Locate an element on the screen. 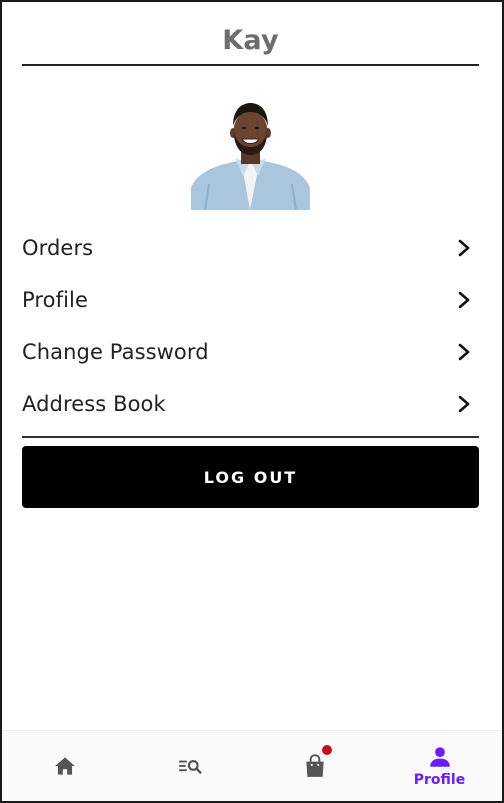 The width and height of the screenshot is (504, 803). bottom-nav: Profile is located at coordinates (252, 765).